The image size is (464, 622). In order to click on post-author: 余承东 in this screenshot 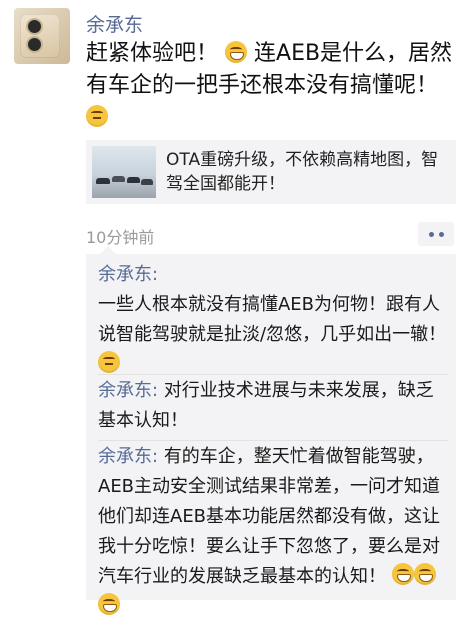, I will do `click(114, 23)`.